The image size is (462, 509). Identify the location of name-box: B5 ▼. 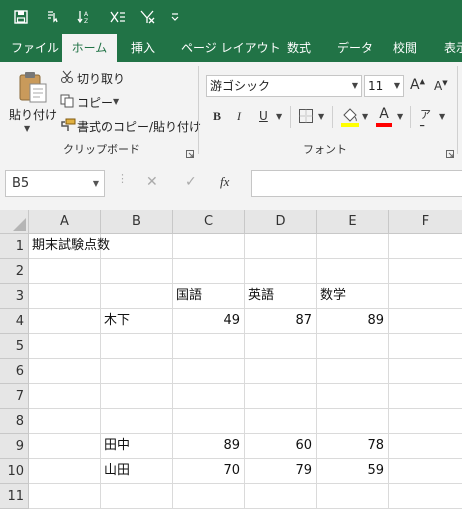
(55, 183).